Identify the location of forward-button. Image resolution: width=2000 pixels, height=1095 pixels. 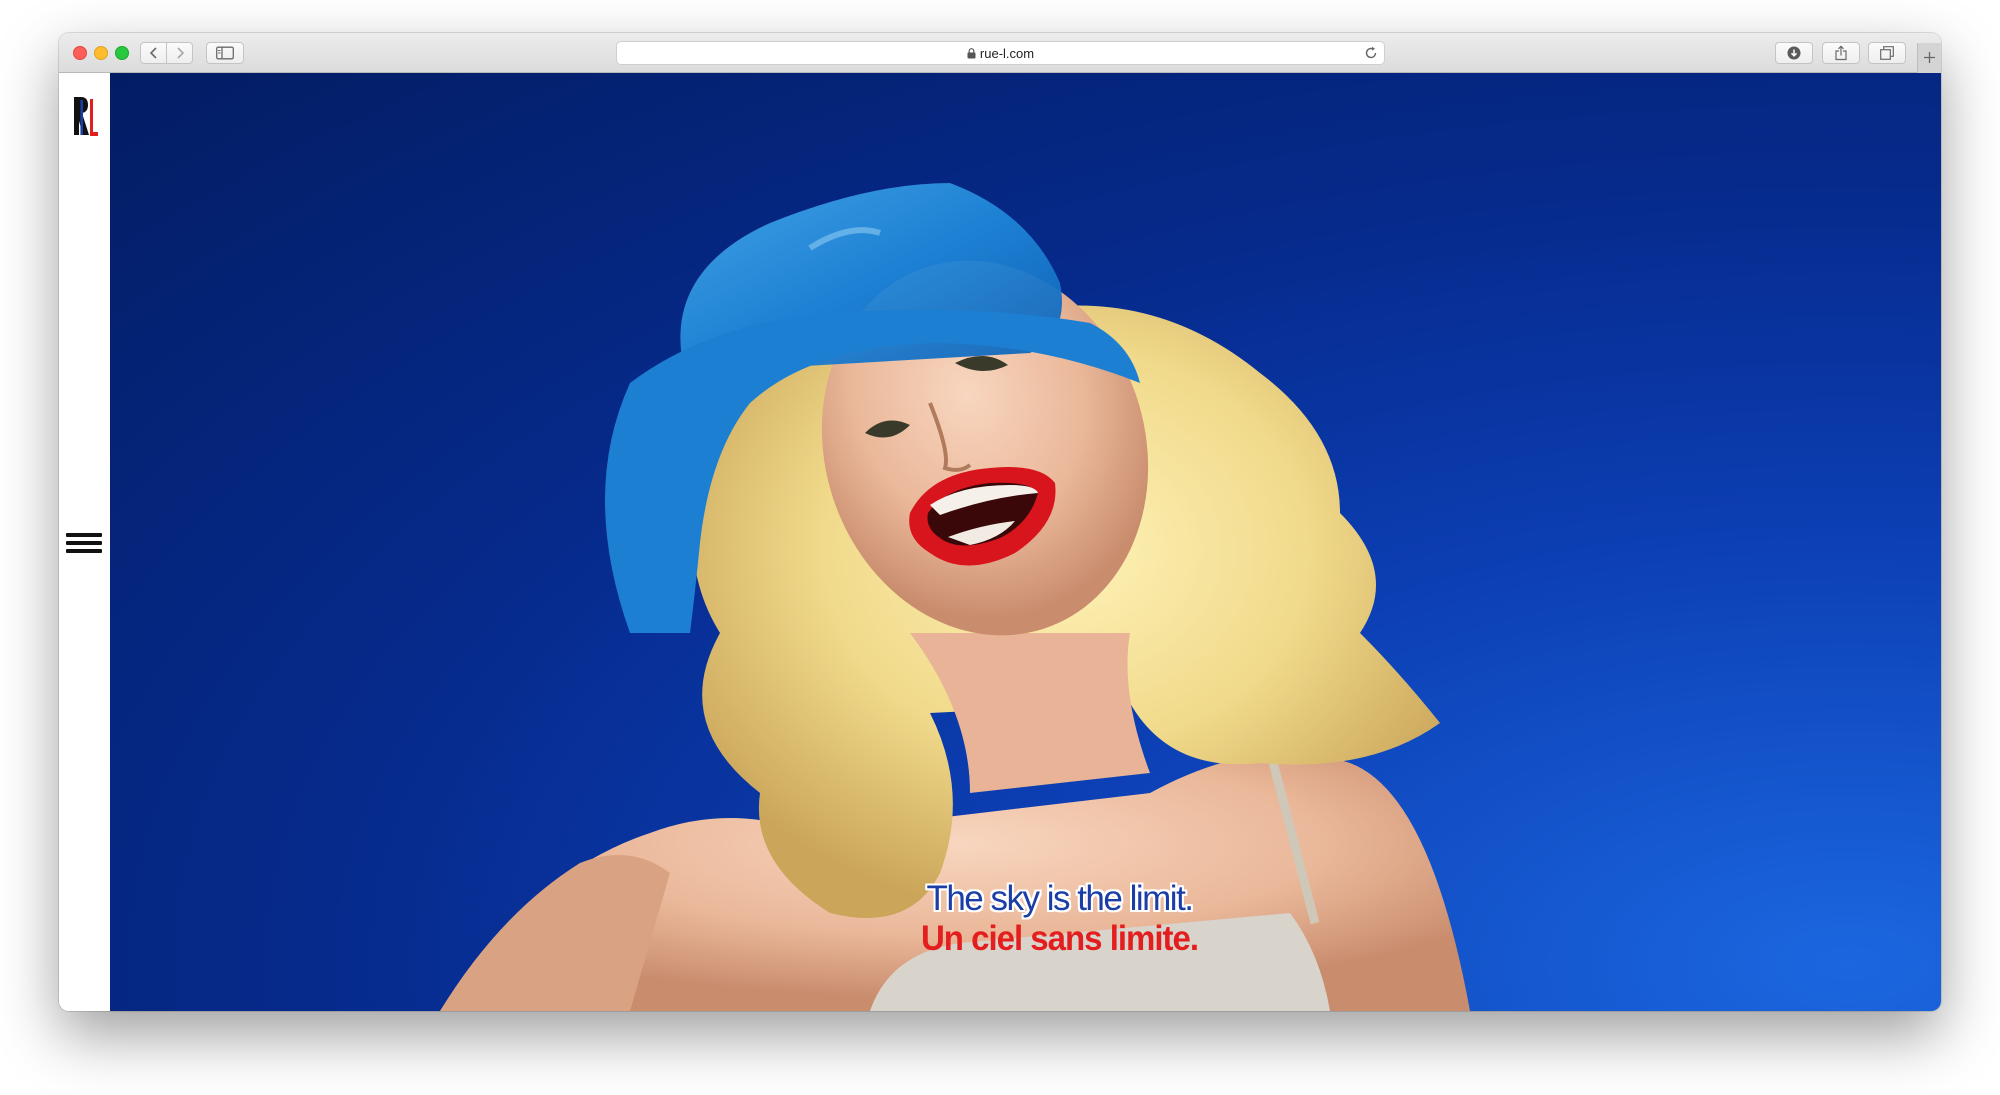
(179, 53).